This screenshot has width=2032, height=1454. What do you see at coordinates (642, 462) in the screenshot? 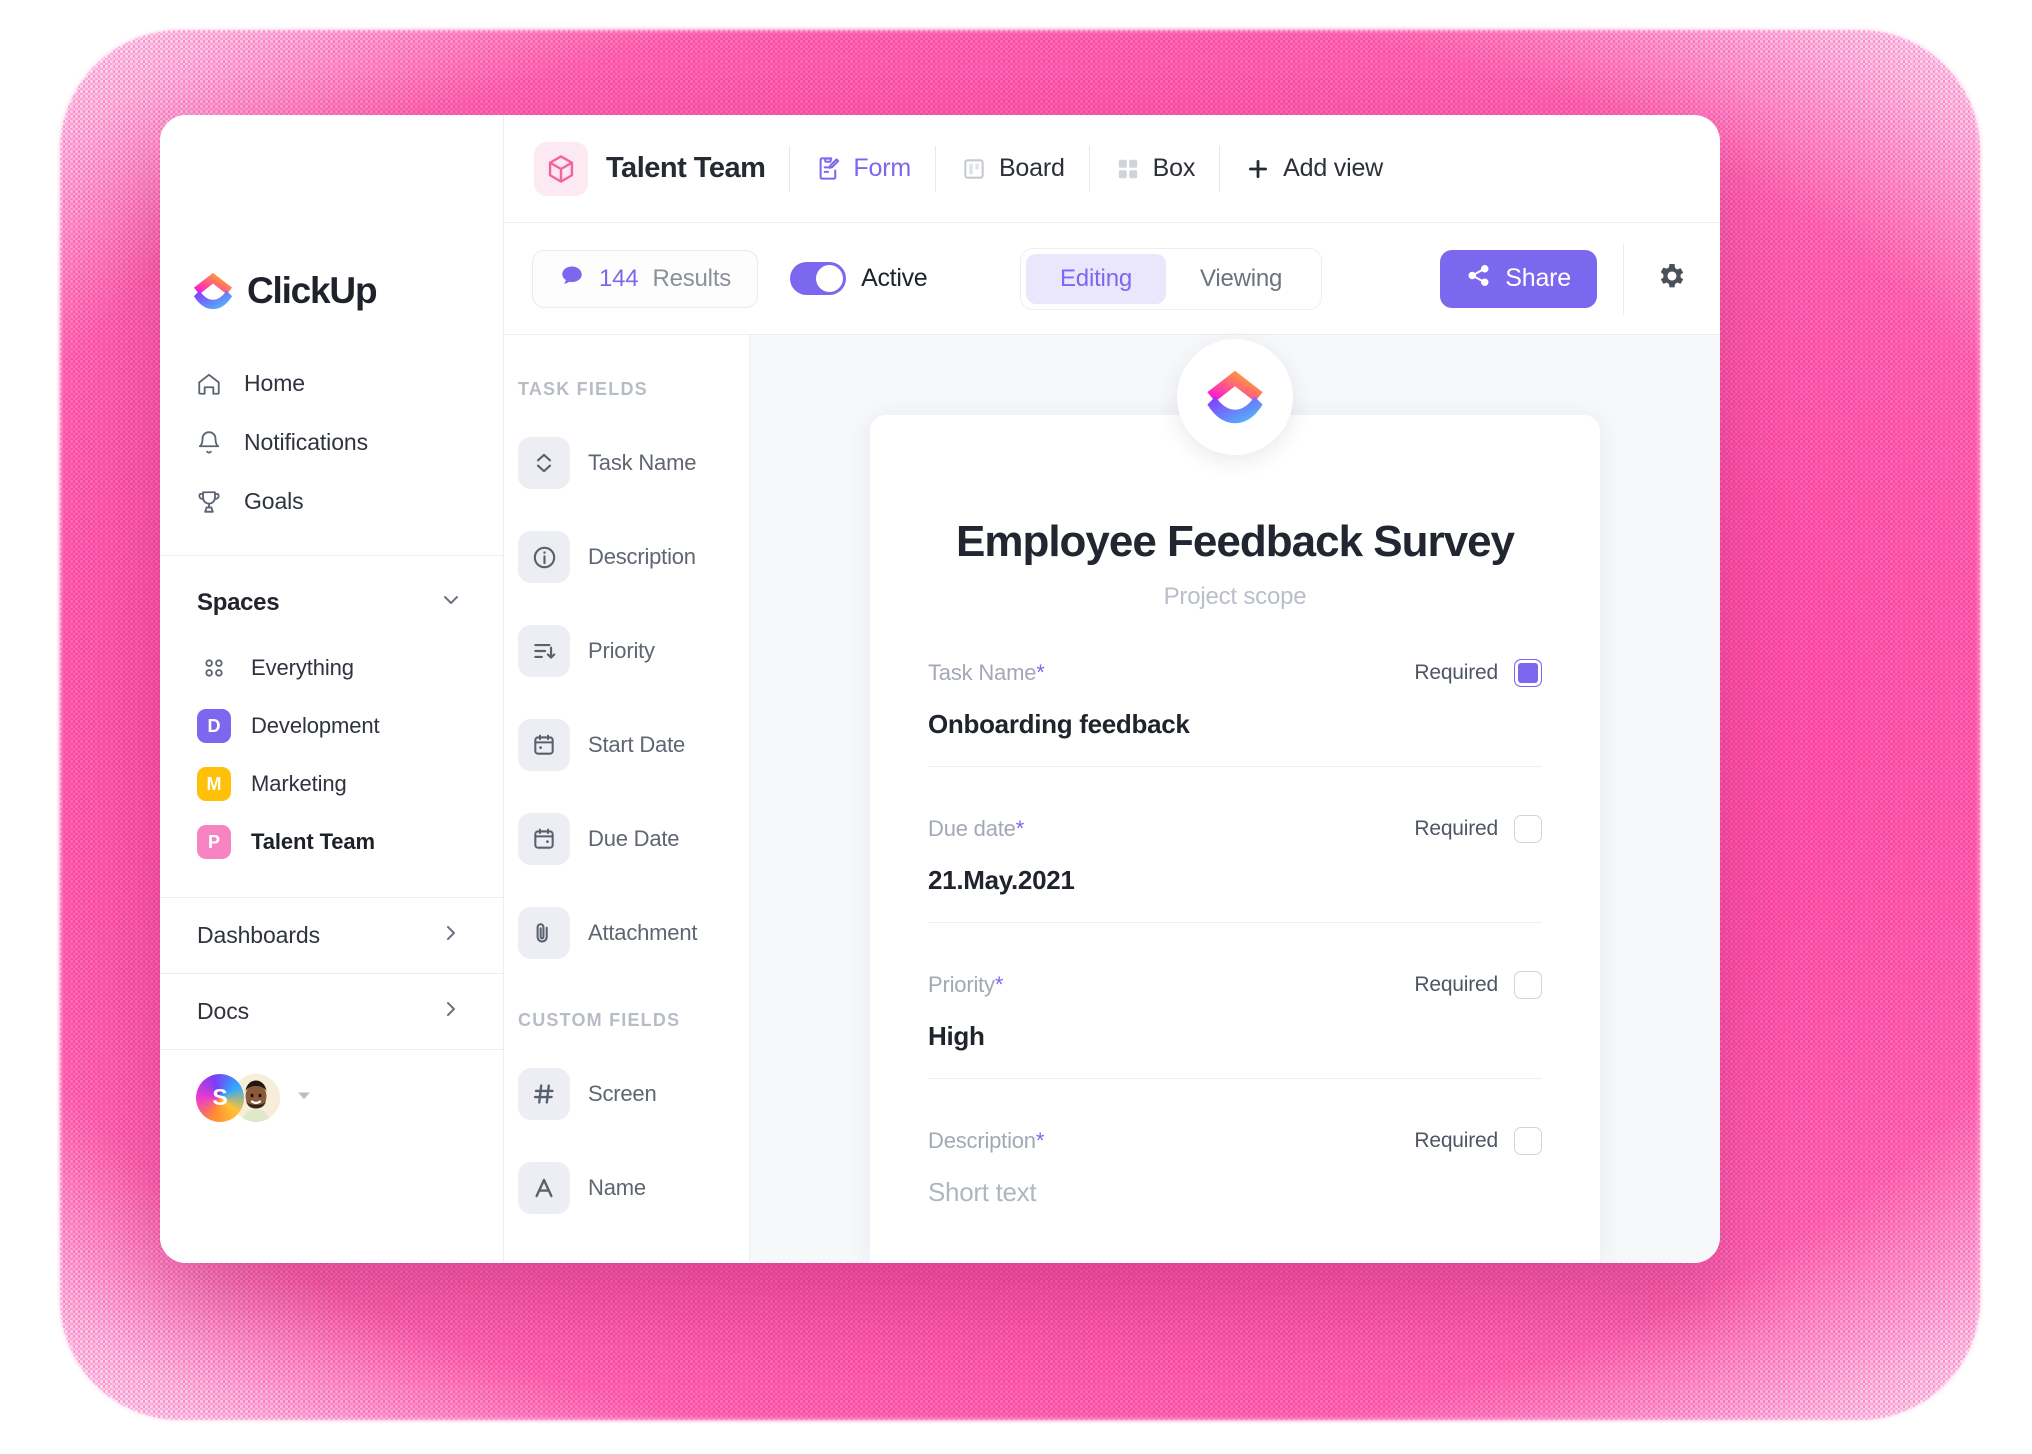
I see `field-label: Task Name` at bounding box center [642, 462].